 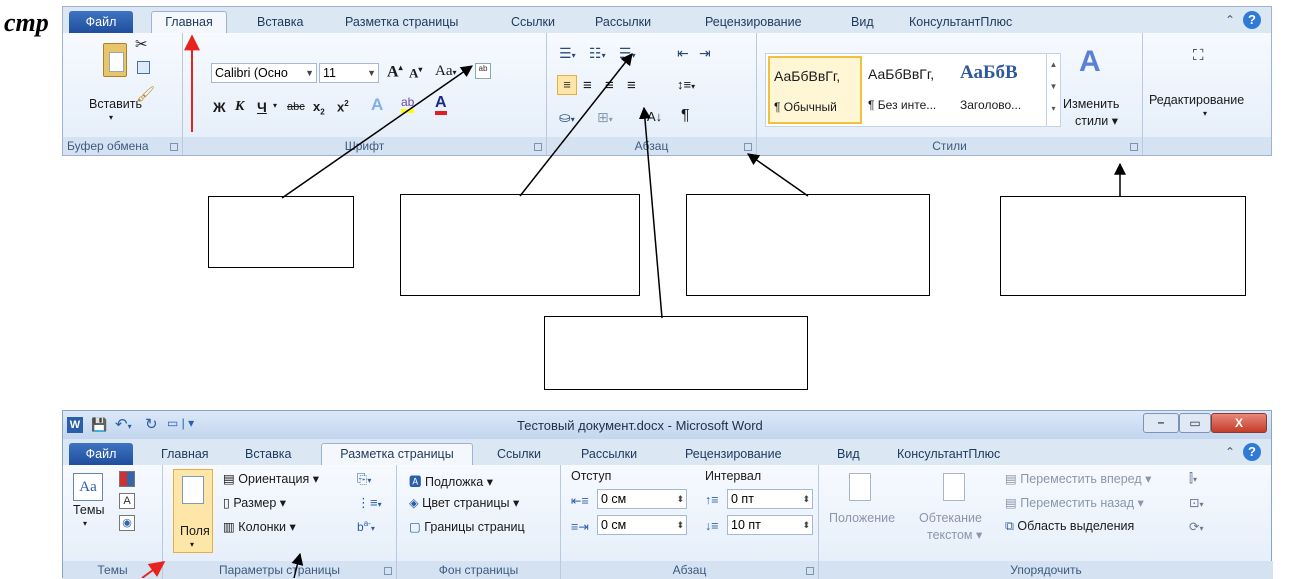 What do you see at coordinates (153, 569) in the screenshot?
I see `arrow-red-to-margins` at bounding box center [153, 569].